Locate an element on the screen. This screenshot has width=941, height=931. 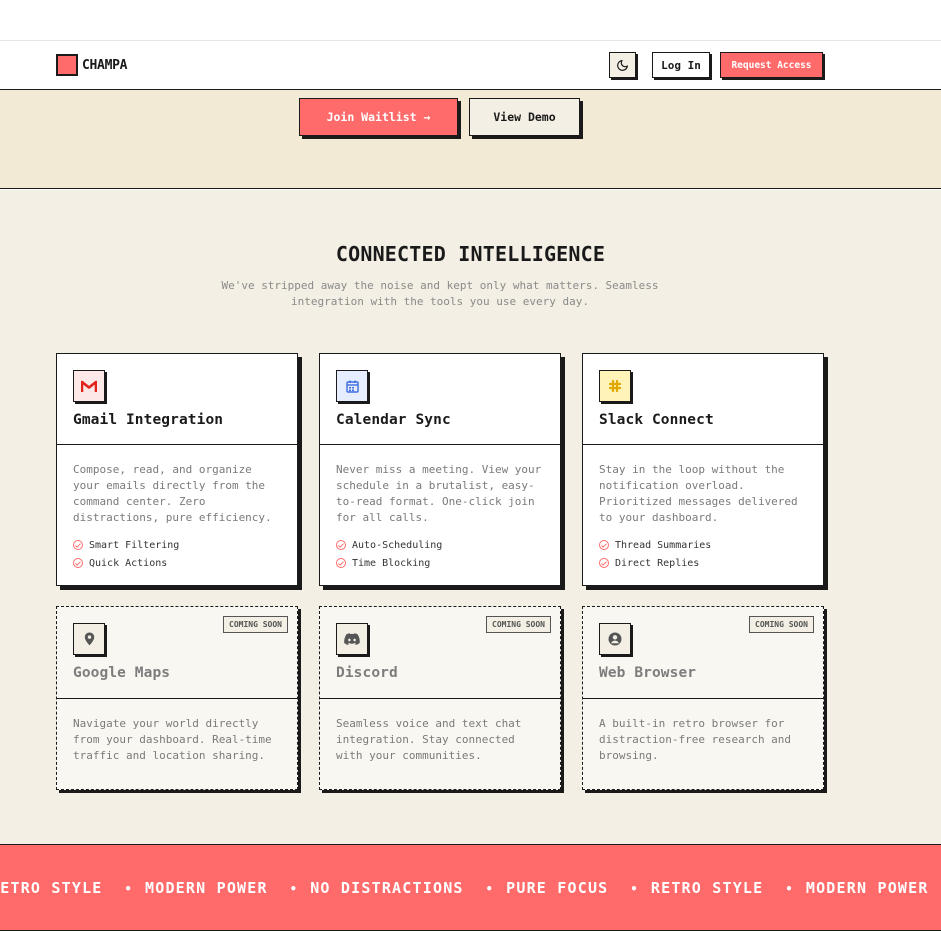
card-title: Discord is located at coordinates (367, 673).